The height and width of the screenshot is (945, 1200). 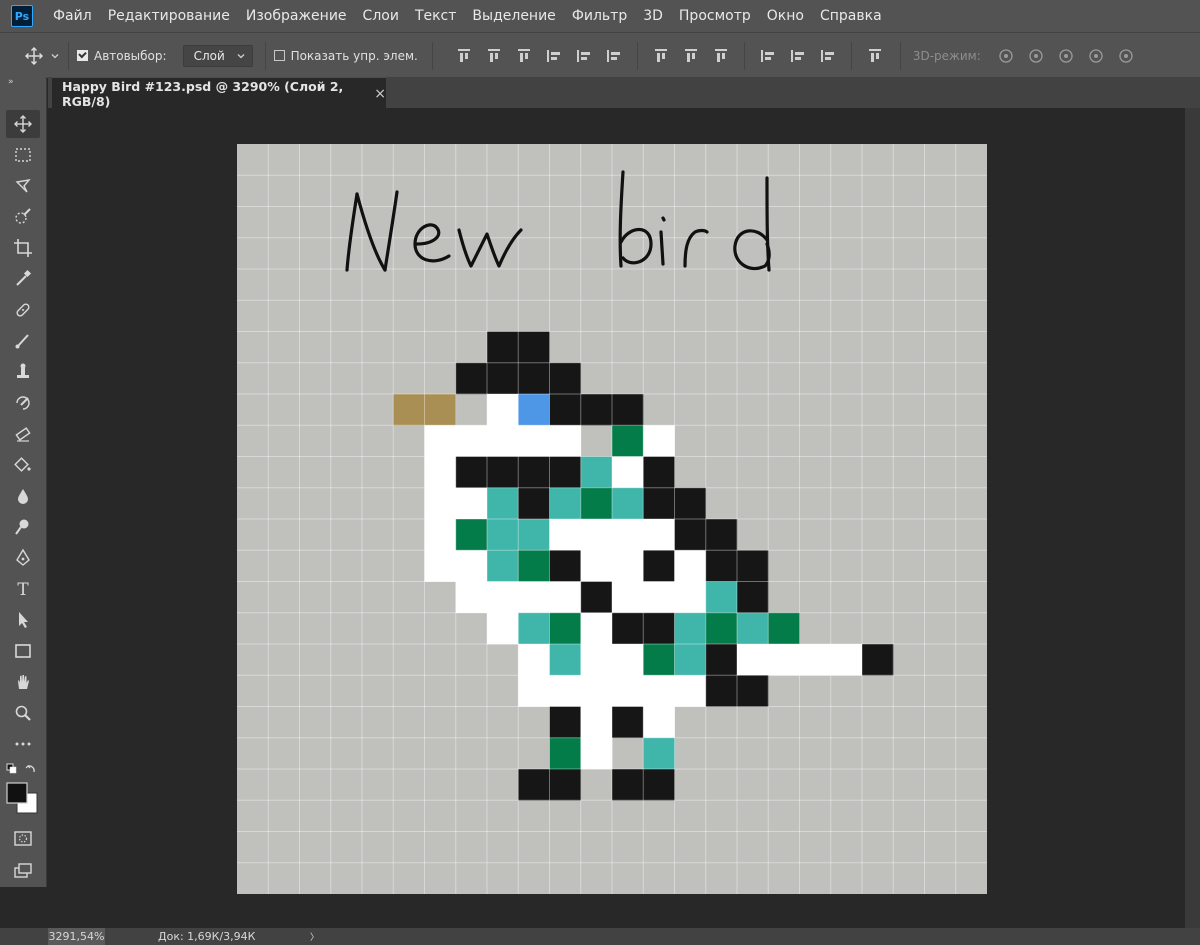 What do you see at coordinates (584, 56) in the screenshot?
I see `align-horizontal-centers-icon` at bounding box center [584, 56].